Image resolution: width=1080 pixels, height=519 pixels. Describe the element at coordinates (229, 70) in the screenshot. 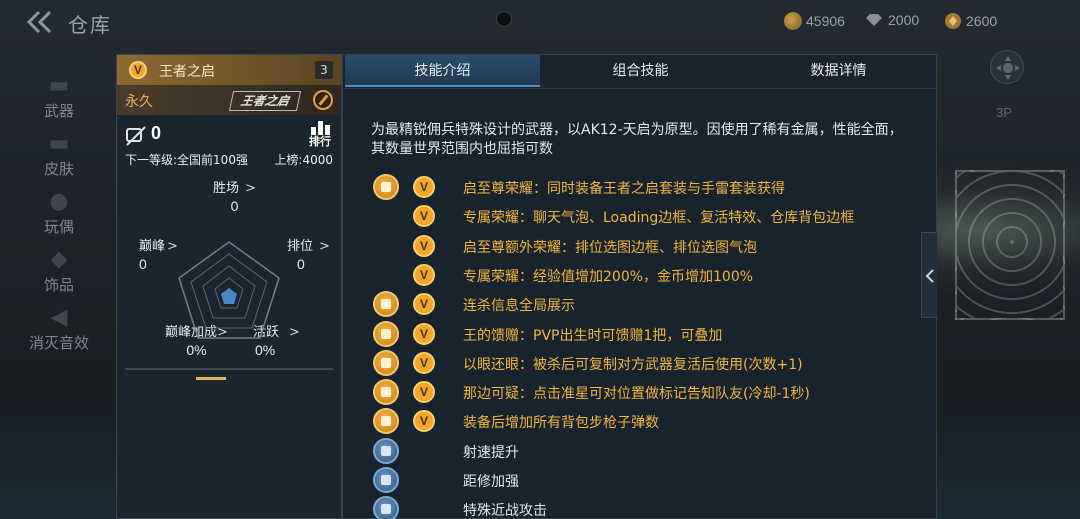

I see `weapon-card-header: V 王者之启 3` at that location.